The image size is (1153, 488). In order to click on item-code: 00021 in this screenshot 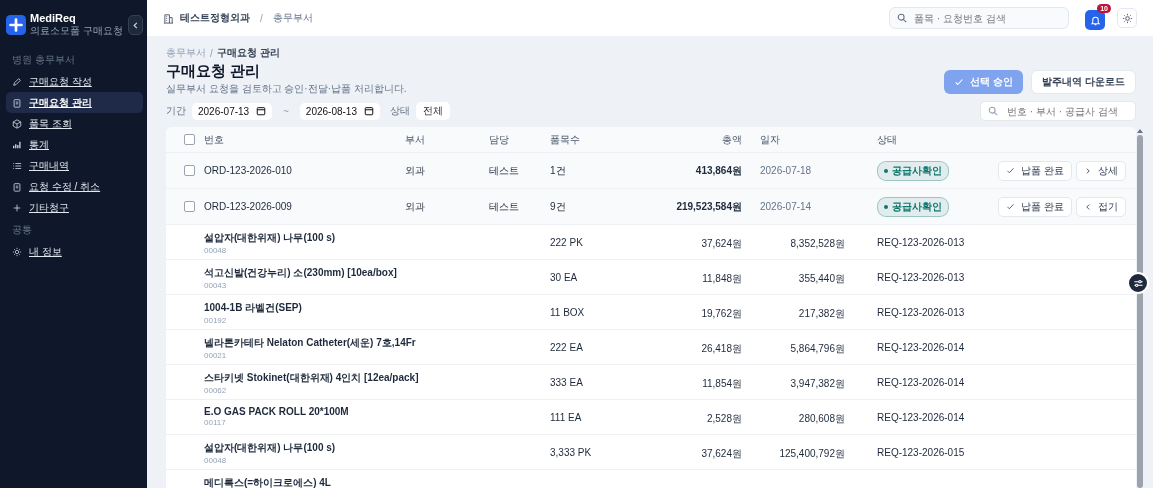, I will do `click(216, 355)`.